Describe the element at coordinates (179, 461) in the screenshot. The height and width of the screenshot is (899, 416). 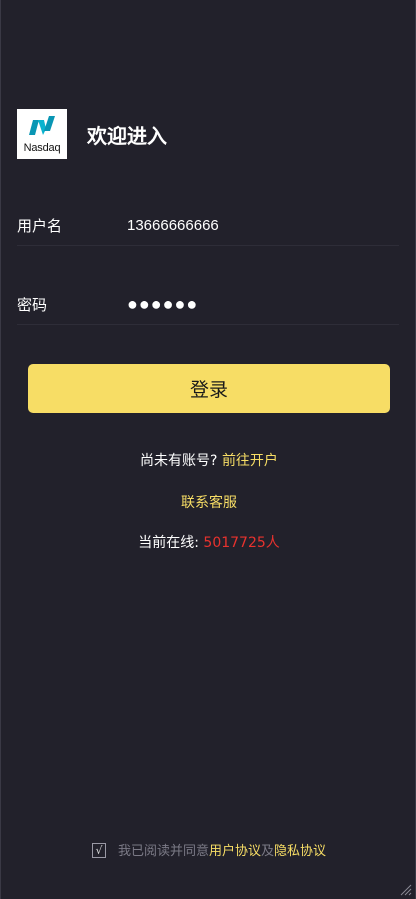
I see `register-prompt: 尚未有账号?` at that location.